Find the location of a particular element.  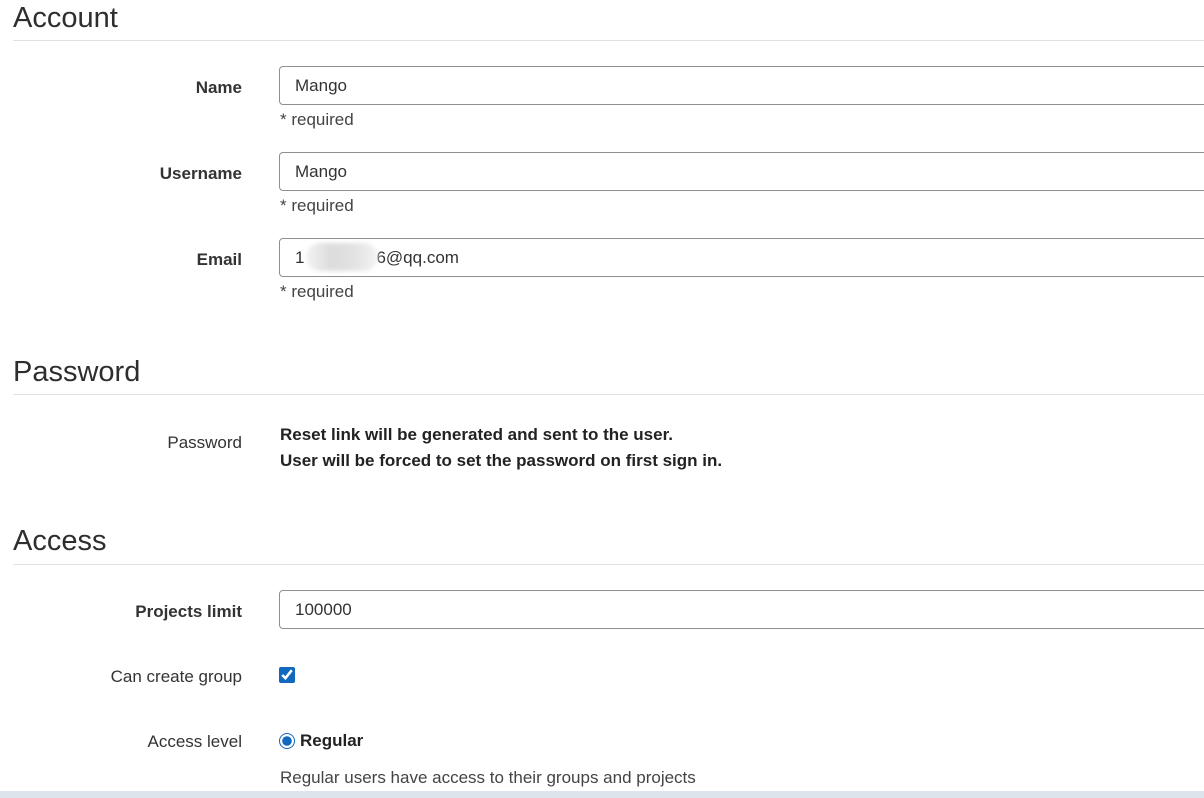

account-section-title: Account is located at coordinates (65, 18).